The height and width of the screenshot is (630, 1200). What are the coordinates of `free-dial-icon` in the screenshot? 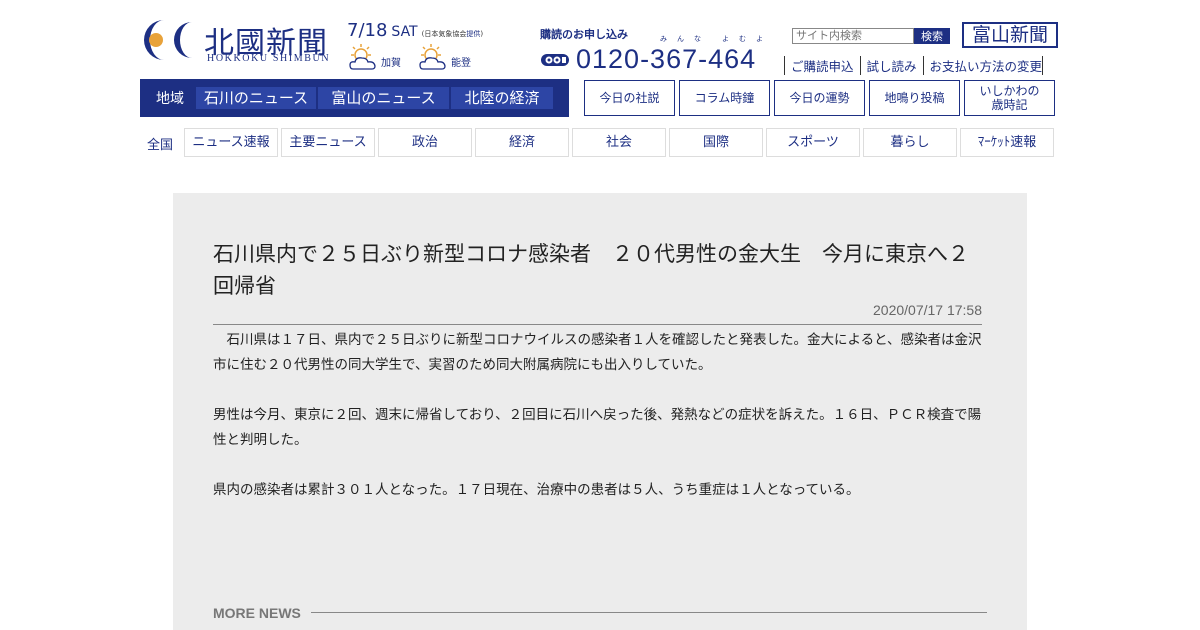 It's located at (555, 59).